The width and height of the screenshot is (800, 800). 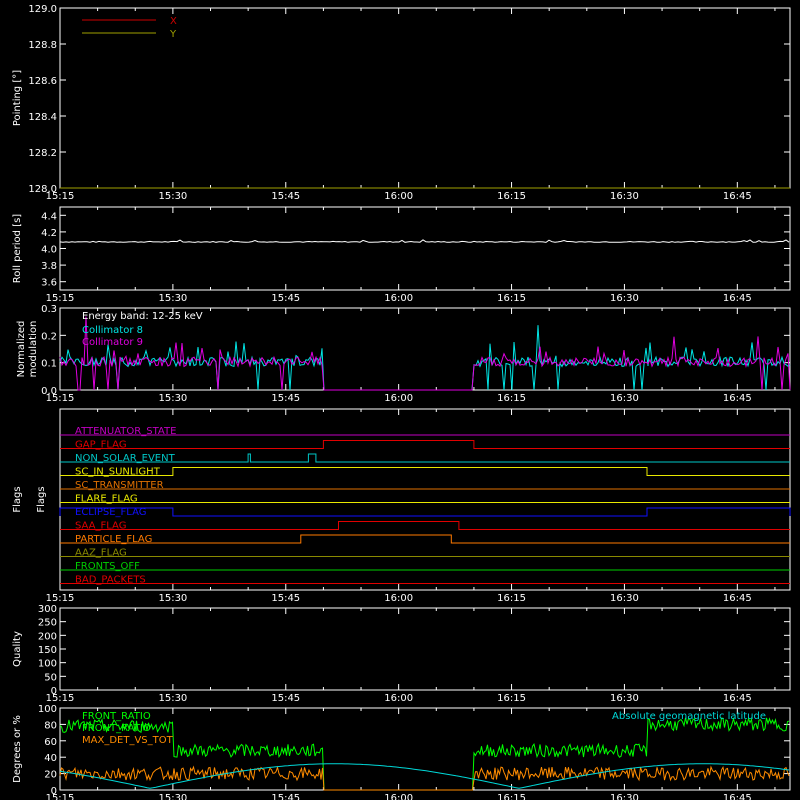 I want to click on y-tick-label: 250, so click(x=47, y=623).